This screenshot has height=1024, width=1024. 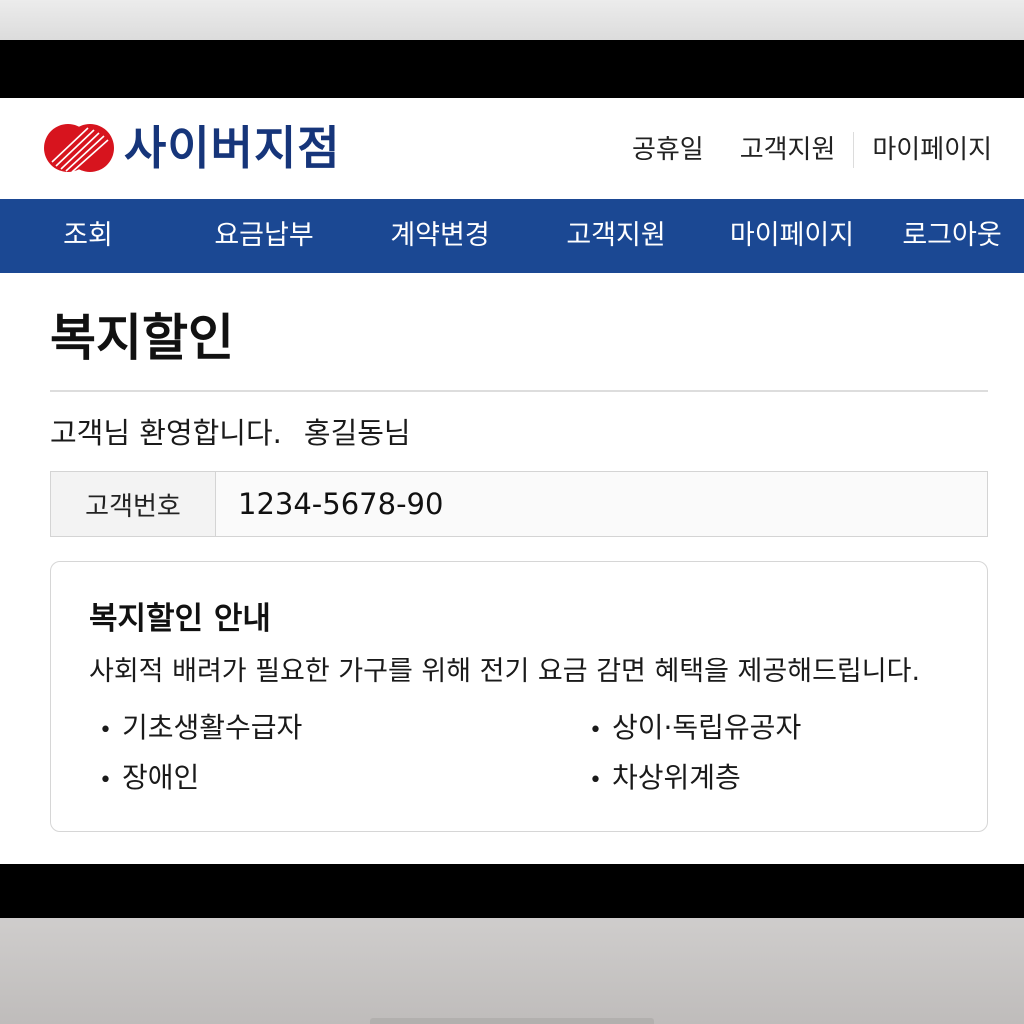 I want to click on list-item: • 차상위계층, so click(x=665, y=779).